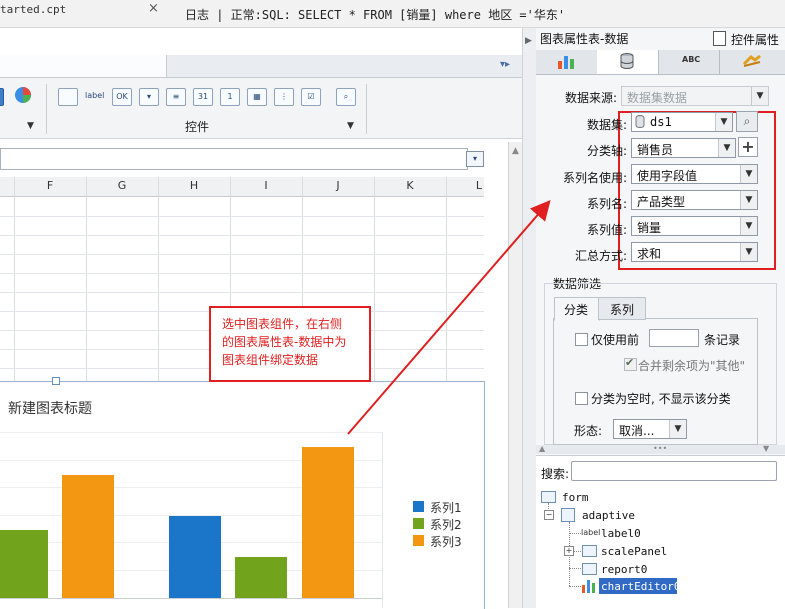 The image size is (785, 609). I want to click on summary-select: 求和 ▼, so click(694, 252).